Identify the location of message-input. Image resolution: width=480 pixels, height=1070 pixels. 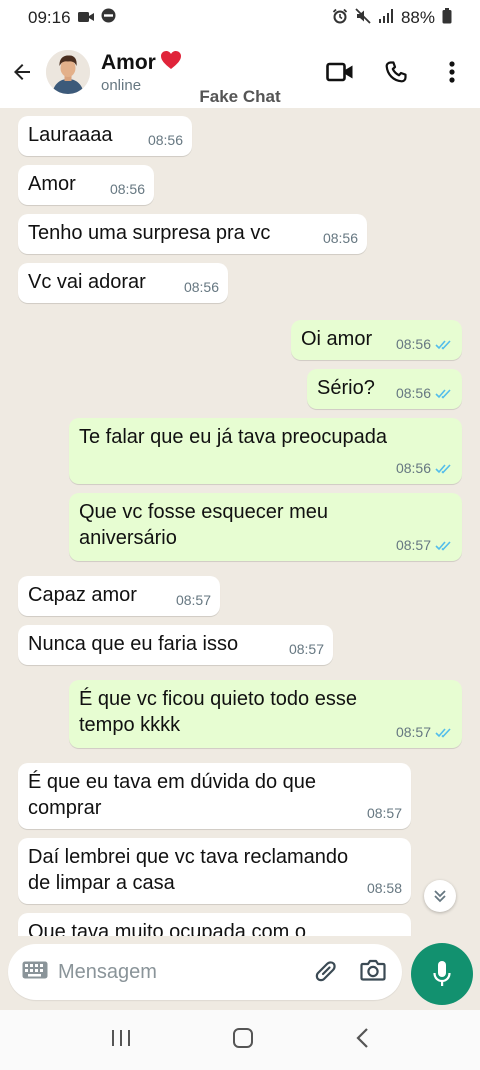
(173, 972).